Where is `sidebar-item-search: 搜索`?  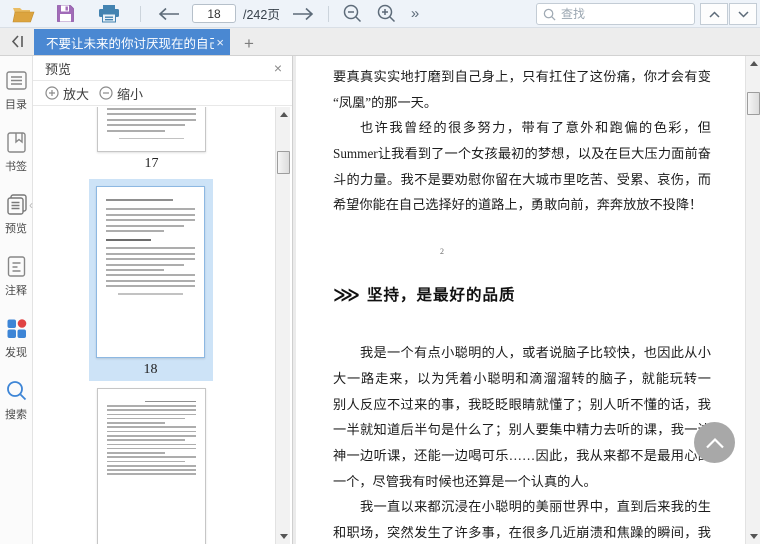
sidebar-item-search: 搜索 is located at coordinates (16, 409).